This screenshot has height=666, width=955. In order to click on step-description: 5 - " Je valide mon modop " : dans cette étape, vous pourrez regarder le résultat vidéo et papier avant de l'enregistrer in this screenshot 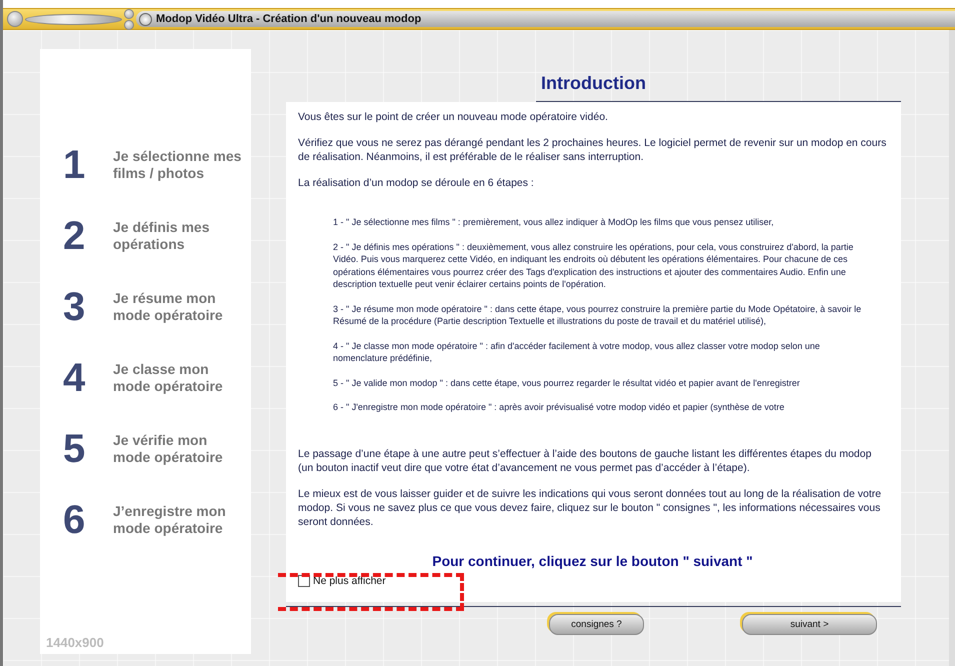, I will do `click(567, 382)`.